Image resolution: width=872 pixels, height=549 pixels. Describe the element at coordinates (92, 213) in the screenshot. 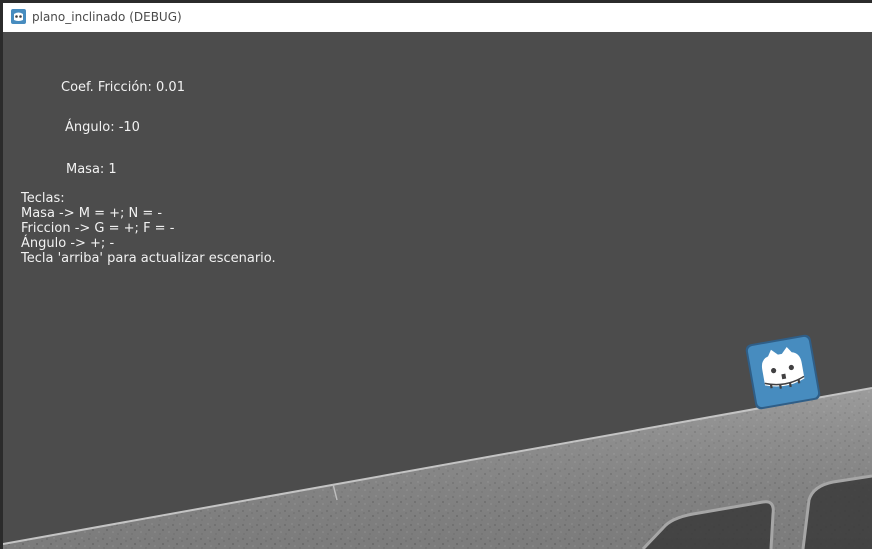

I see `keys-line-mass: Masa -> M = +; N = -` at that location.